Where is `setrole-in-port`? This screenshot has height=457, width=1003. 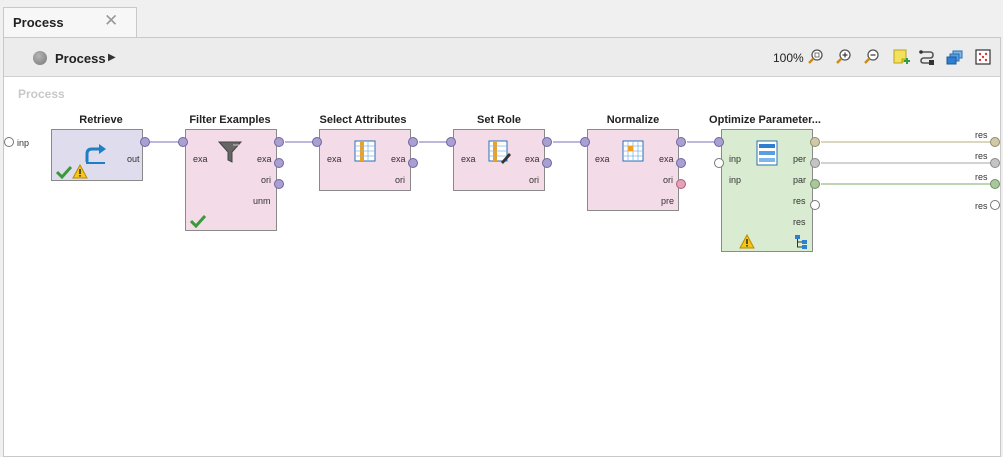
setrole-in-port is located at coordinates (451, 142).